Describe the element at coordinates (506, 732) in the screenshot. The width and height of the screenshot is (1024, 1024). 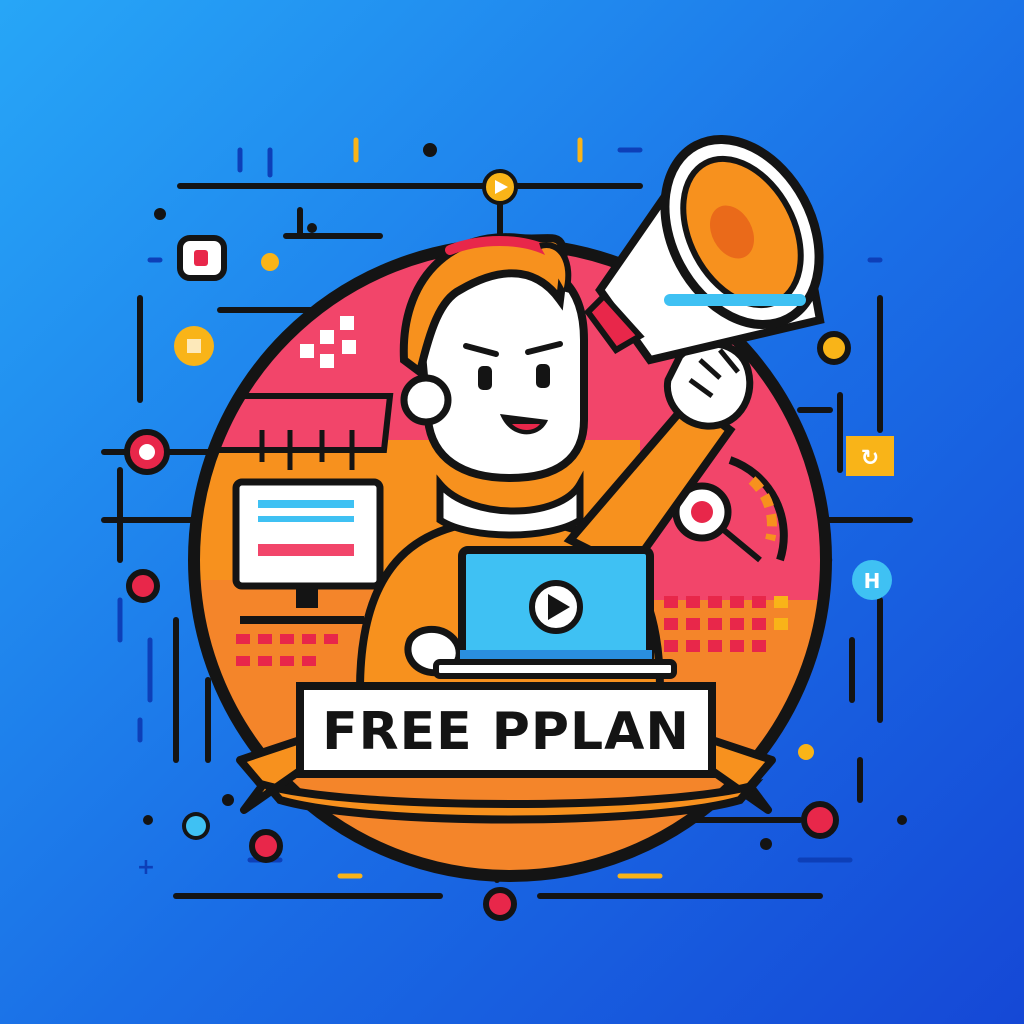
I see `banner-text: FREE PPLAN` at that location.